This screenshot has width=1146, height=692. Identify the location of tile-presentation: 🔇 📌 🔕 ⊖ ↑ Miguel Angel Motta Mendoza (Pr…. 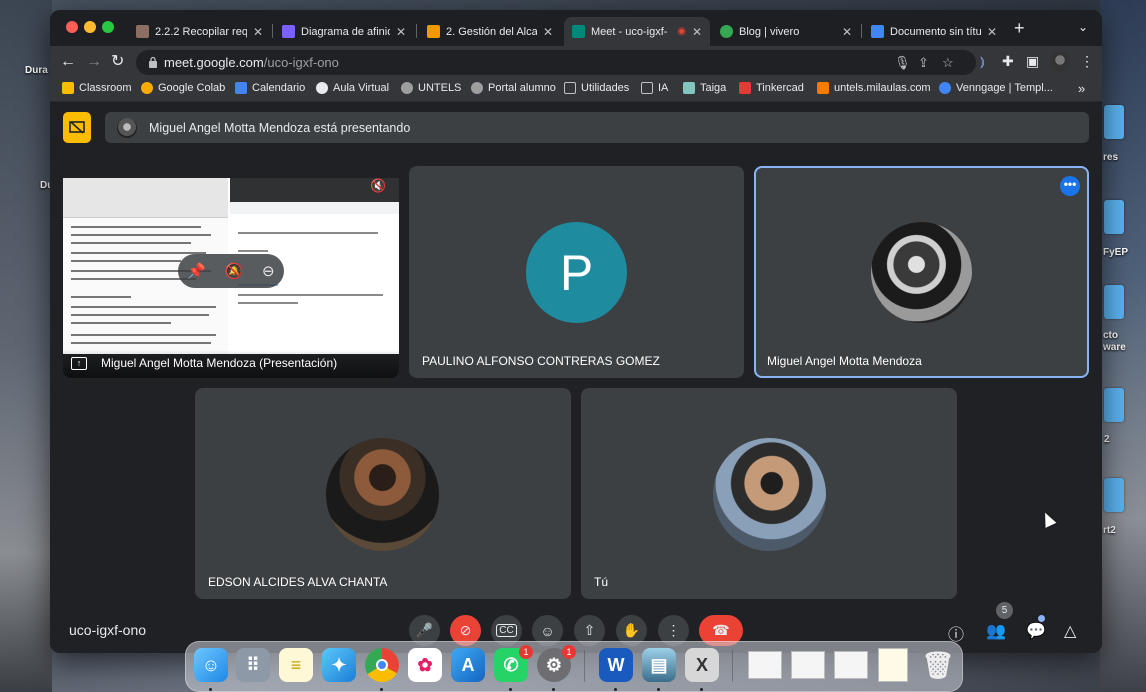
(231, 272).